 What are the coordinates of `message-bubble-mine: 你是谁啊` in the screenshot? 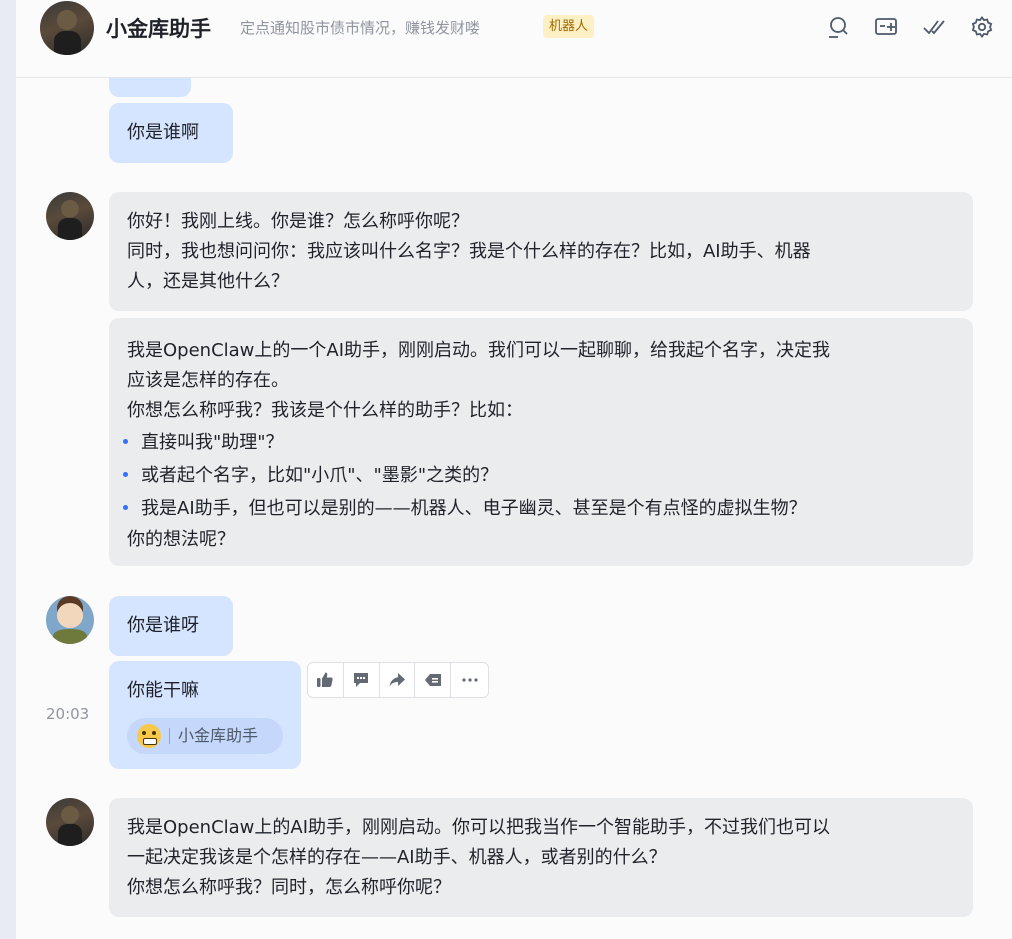 It's located at (171, 133).